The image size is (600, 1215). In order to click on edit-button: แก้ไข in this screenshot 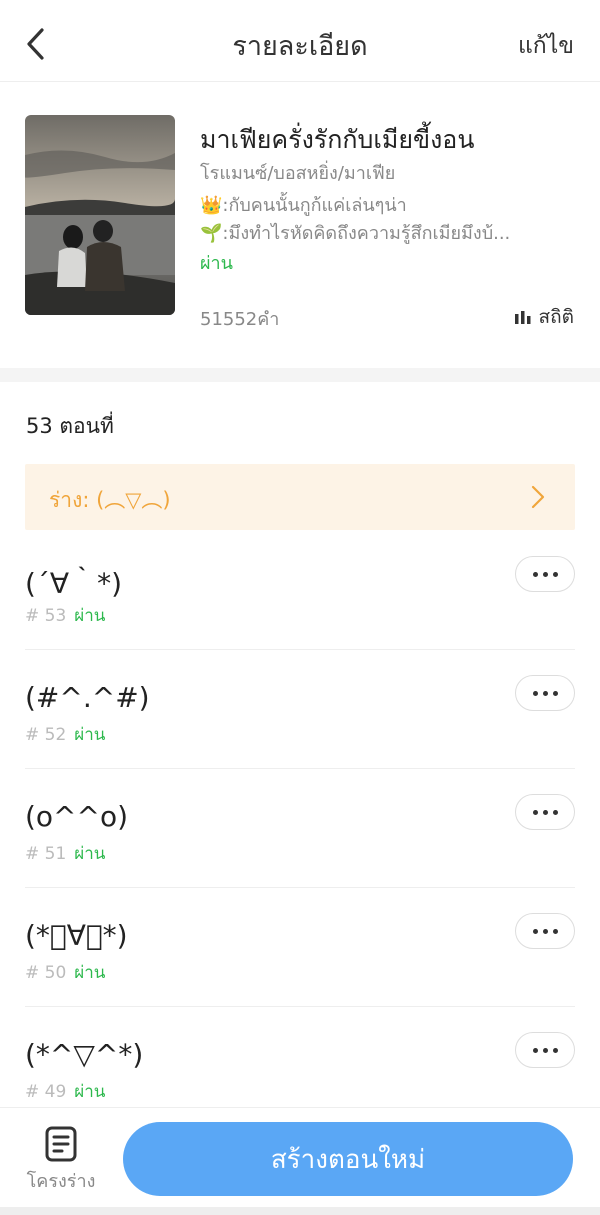, I will do `click(546, 46)`.